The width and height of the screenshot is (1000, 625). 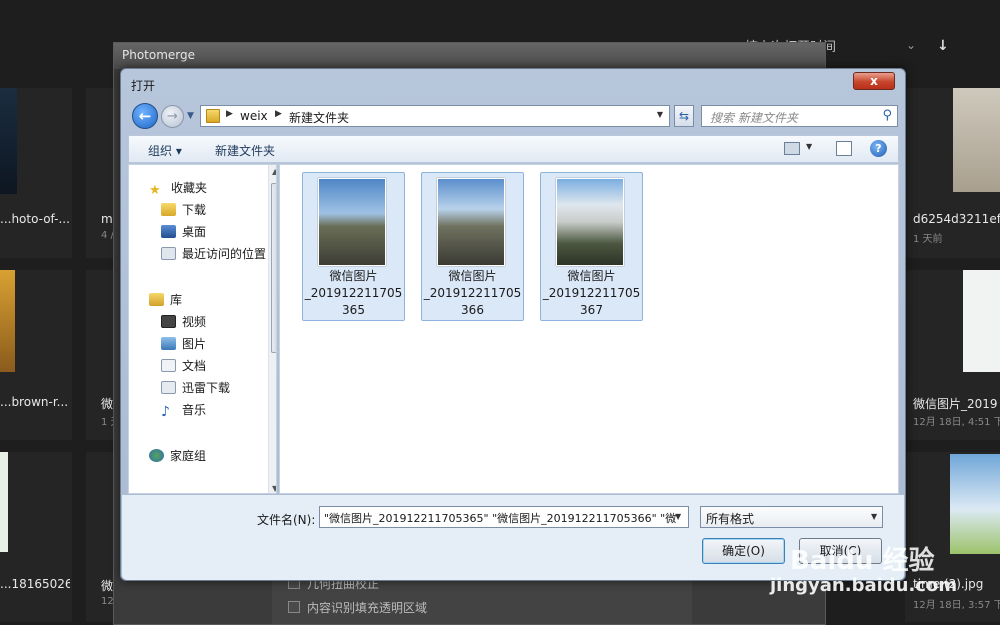 I want to click on address-bar: ▶ weix ▶ 新建文件夹 ▼, so click(x=435, y=116).